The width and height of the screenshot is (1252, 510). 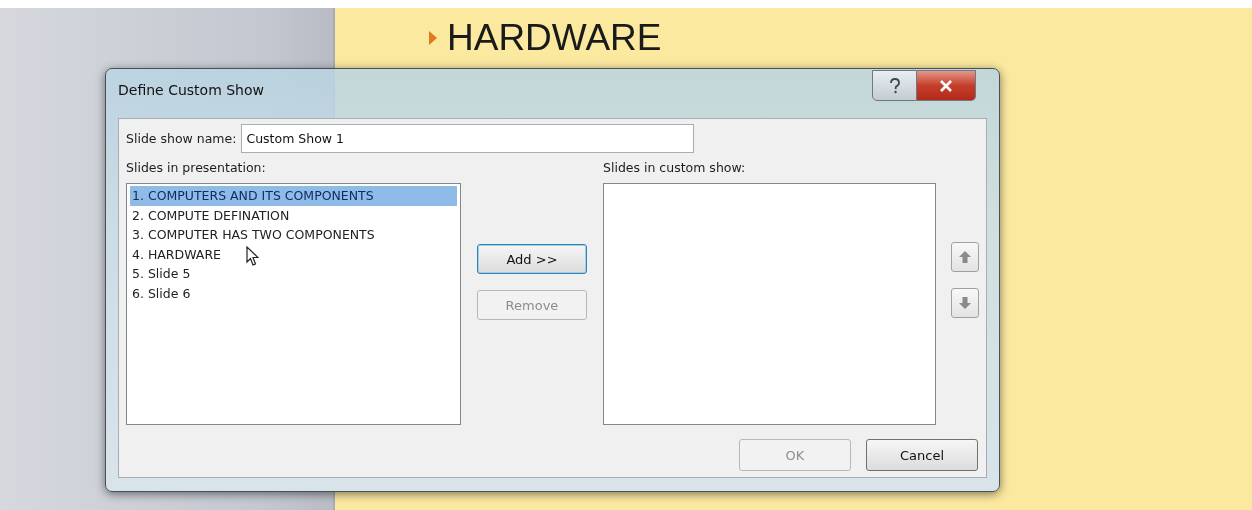 What do you see at coordinates (293, 274) in the screenshot?
I see `slide-list-item: 5. Slide 5` at bounding box center [293, 274].